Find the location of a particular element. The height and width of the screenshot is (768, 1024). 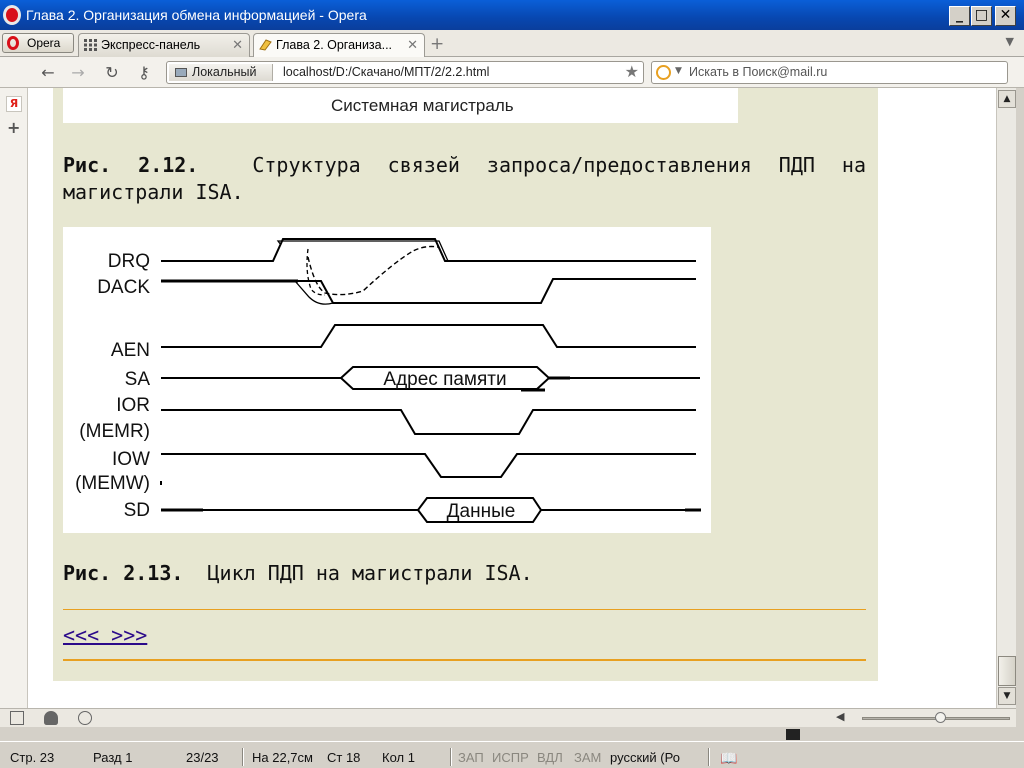

new-tab-icon: + is located at coordinates (437, 44).